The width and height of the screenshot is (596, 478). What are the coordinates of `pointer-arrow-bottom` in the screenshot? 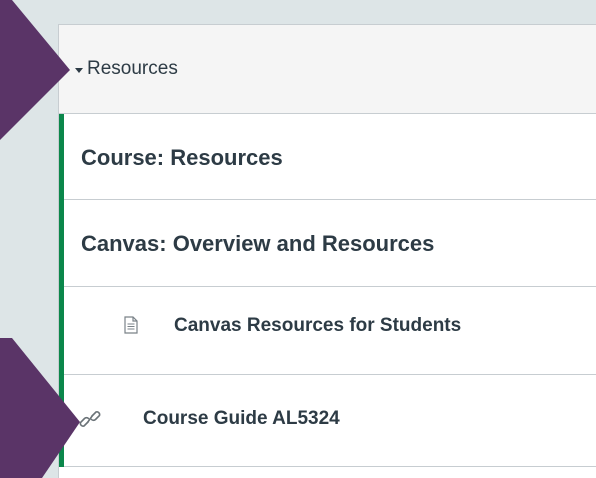 It's located at (40, 408).